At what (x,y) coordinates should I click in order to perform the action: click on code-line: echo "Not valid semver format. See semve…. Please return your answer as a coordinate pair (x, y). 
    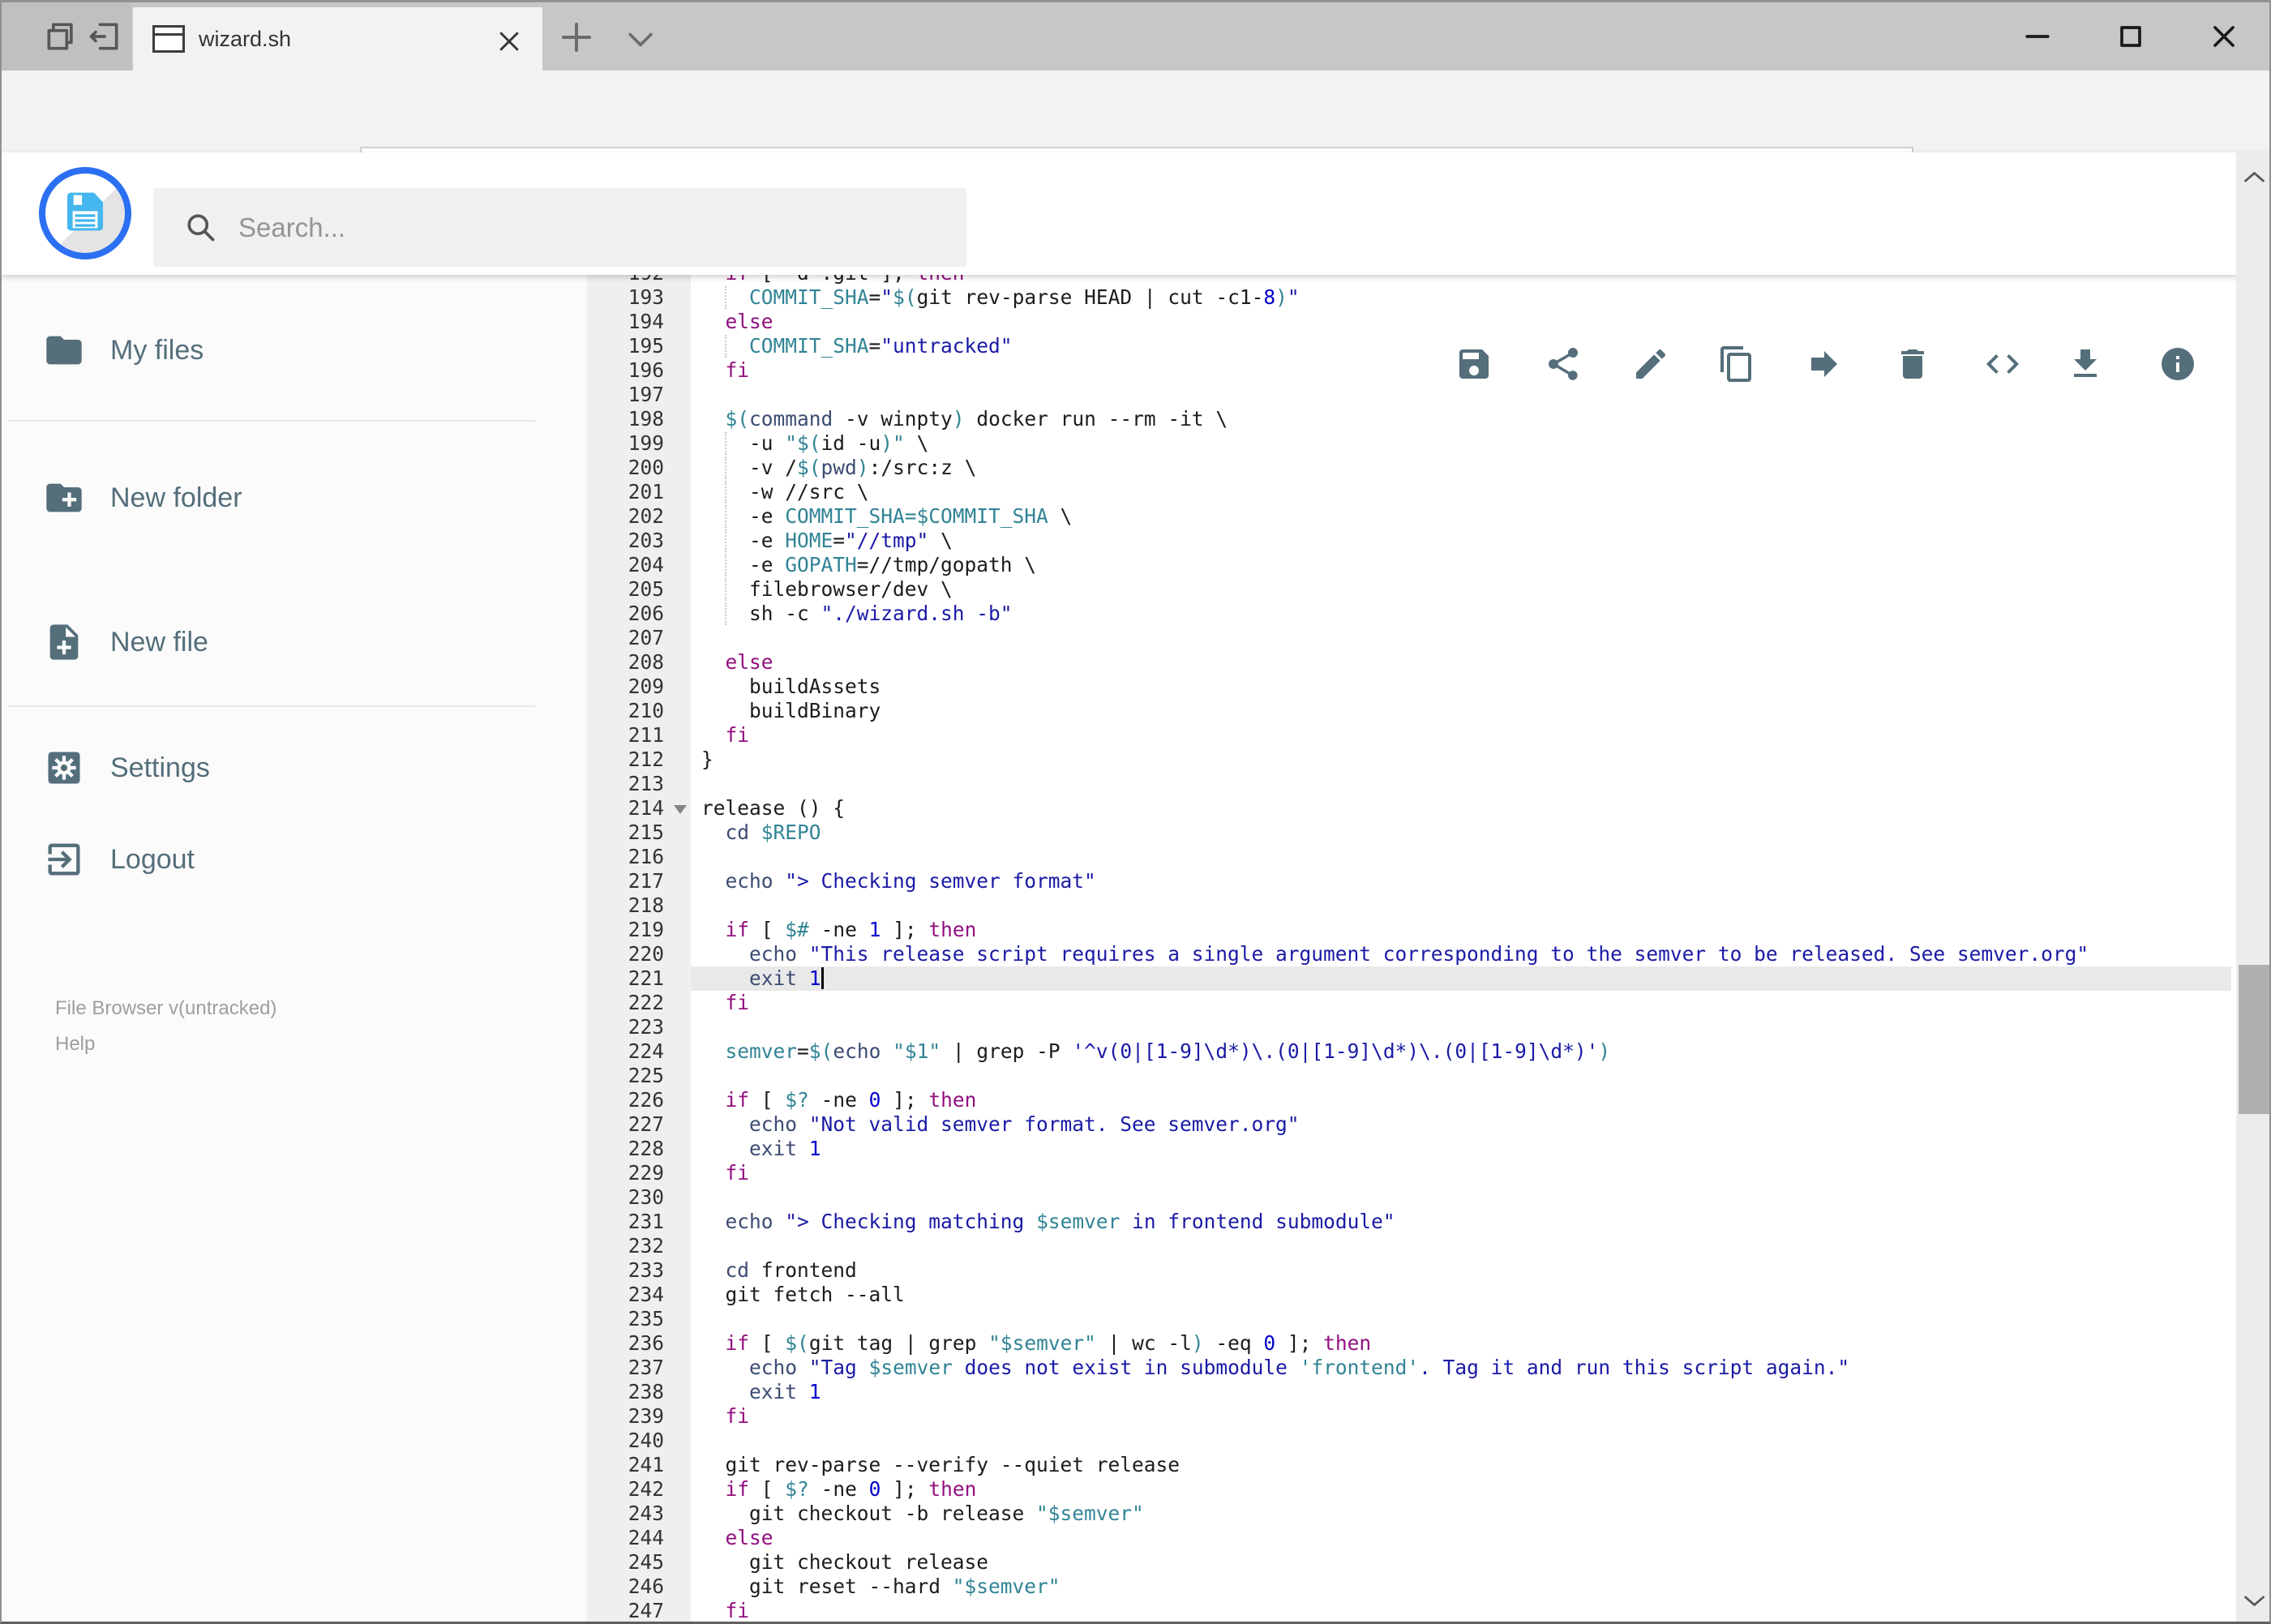
    Looking at the image, I should click on (1464, 1125).